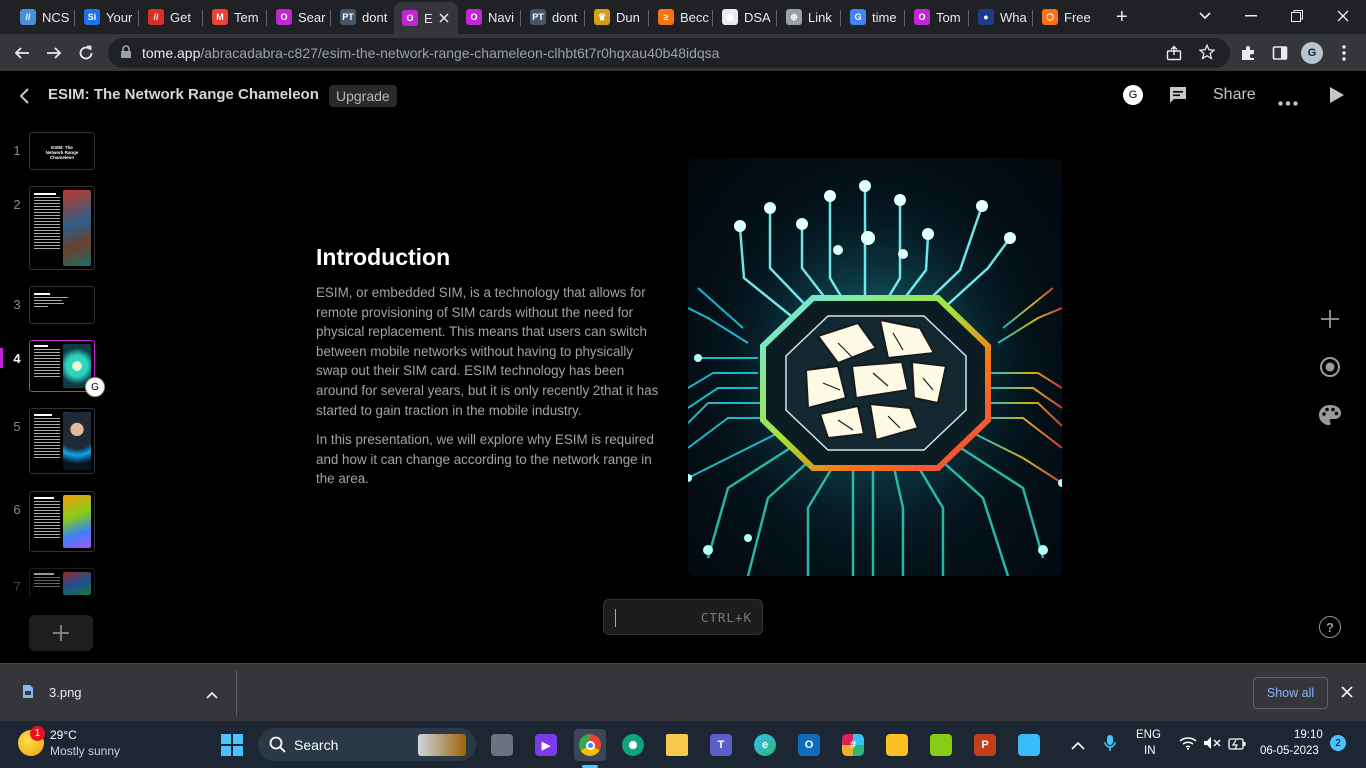 The width and height of the screenshot is (1366, 768). I want to click on browser-tab: ⬡ Free, so click(1064, 17).